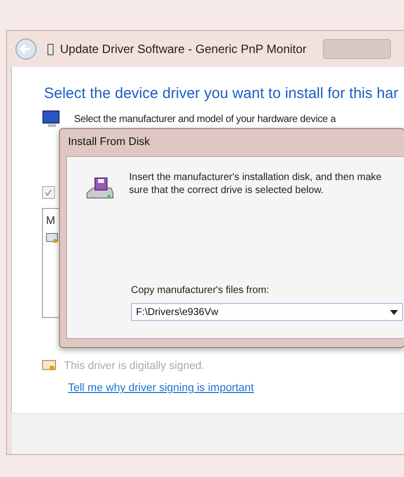  I want to click on monitor-icon, so click(52, 119).